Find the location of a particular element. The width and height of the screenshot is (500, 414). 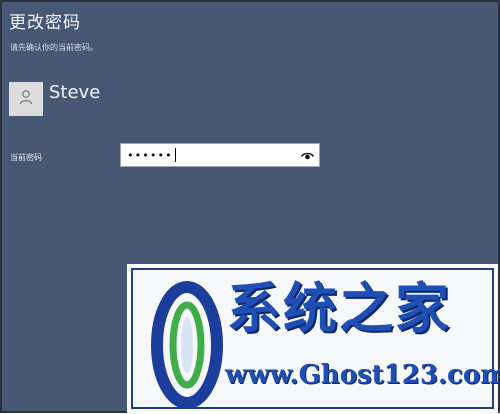

eye-icon is located at coordinates (307, 155).